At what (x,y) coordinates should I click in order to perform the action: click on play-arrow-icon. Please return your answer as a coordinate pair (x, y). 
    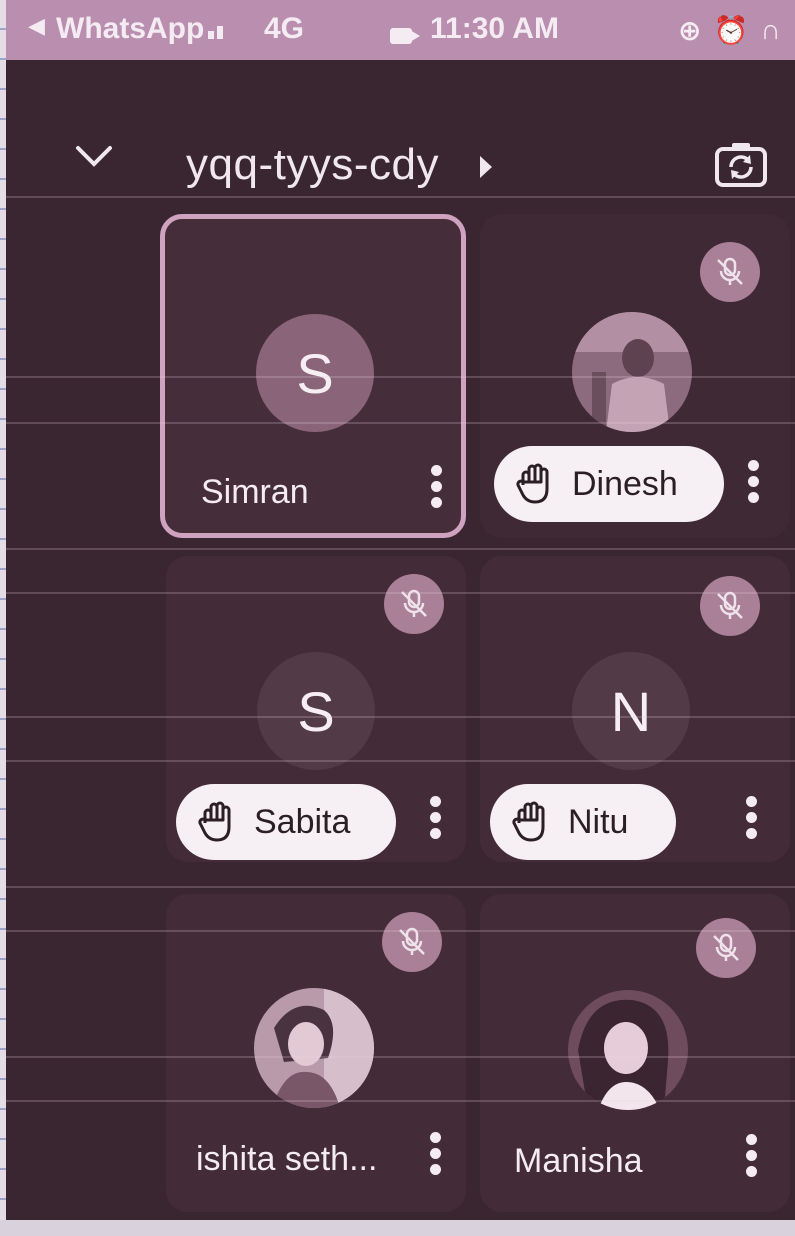
    Looking at the image, I should click on (486, 167).